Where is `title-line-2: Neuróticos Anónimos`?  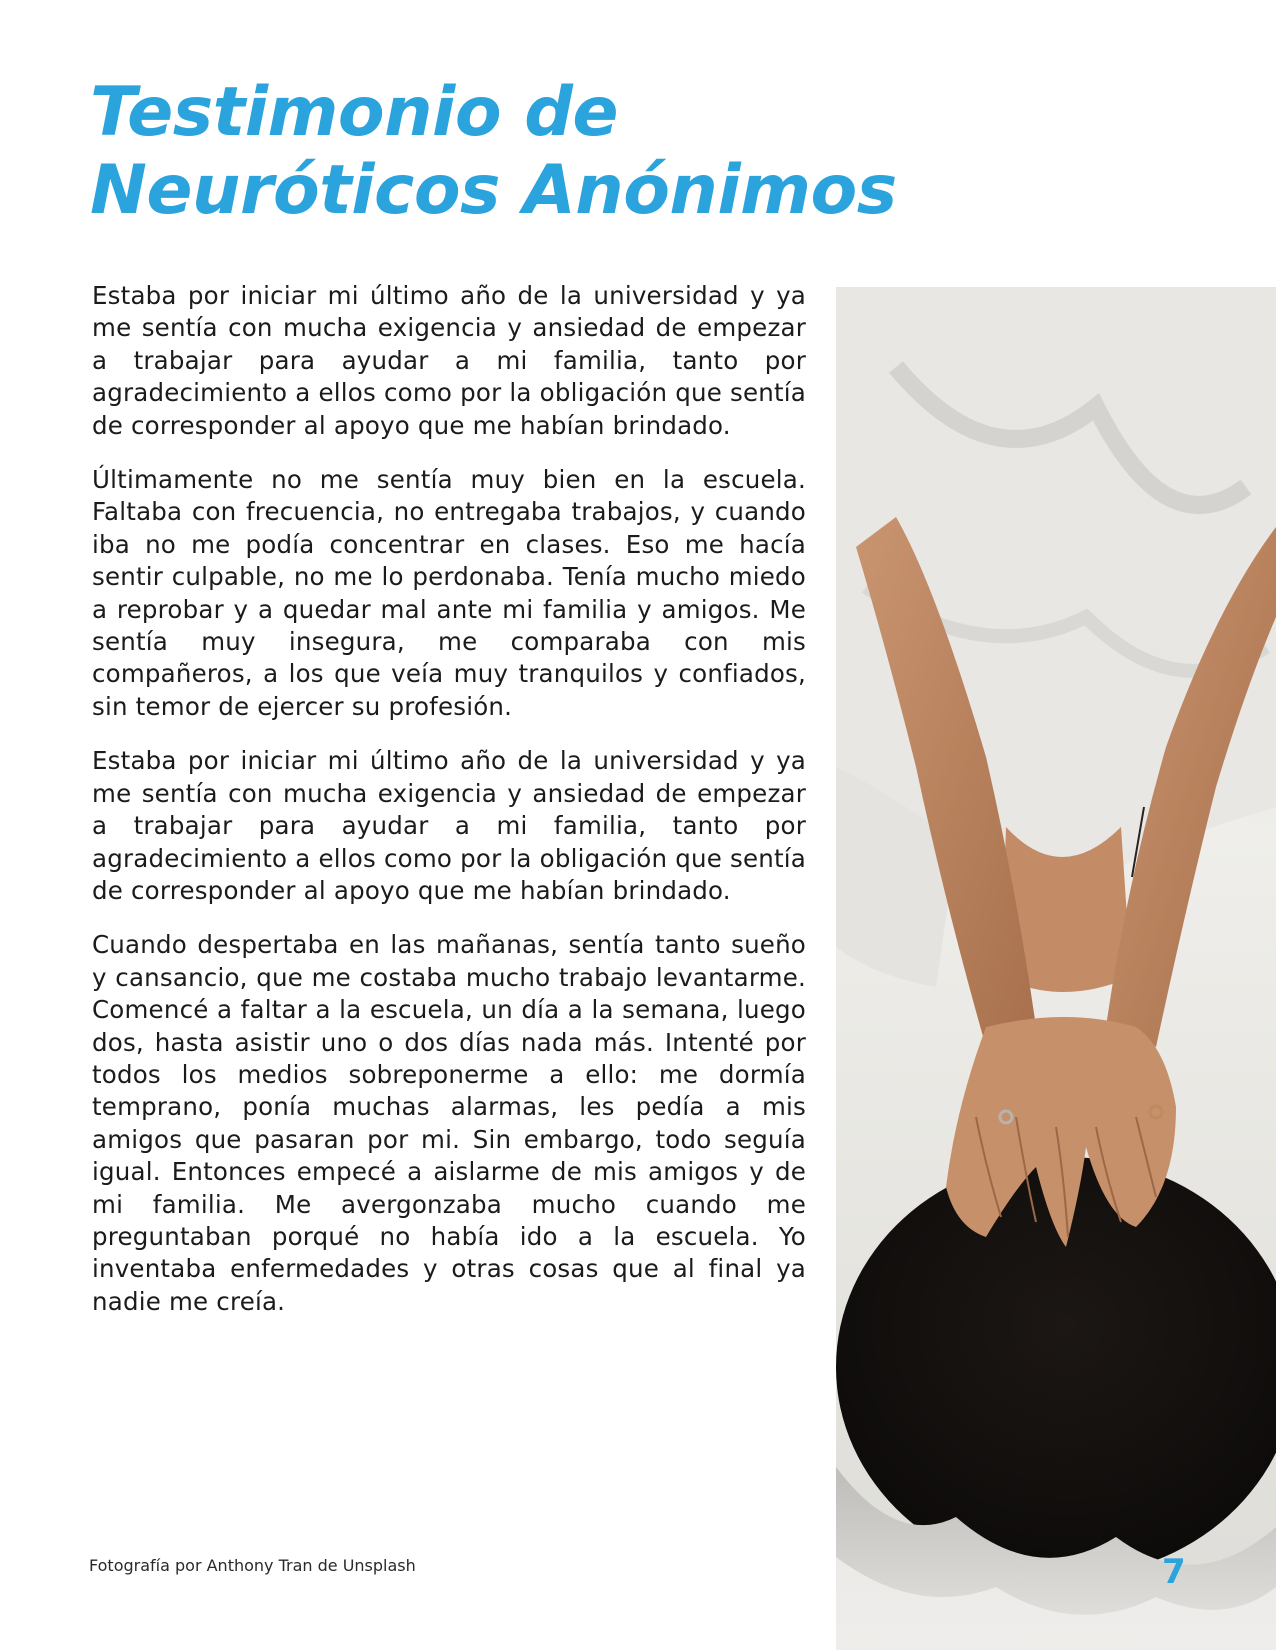
title-line-2: Neuróticos Anónimos is located at coordinates (493, 190).